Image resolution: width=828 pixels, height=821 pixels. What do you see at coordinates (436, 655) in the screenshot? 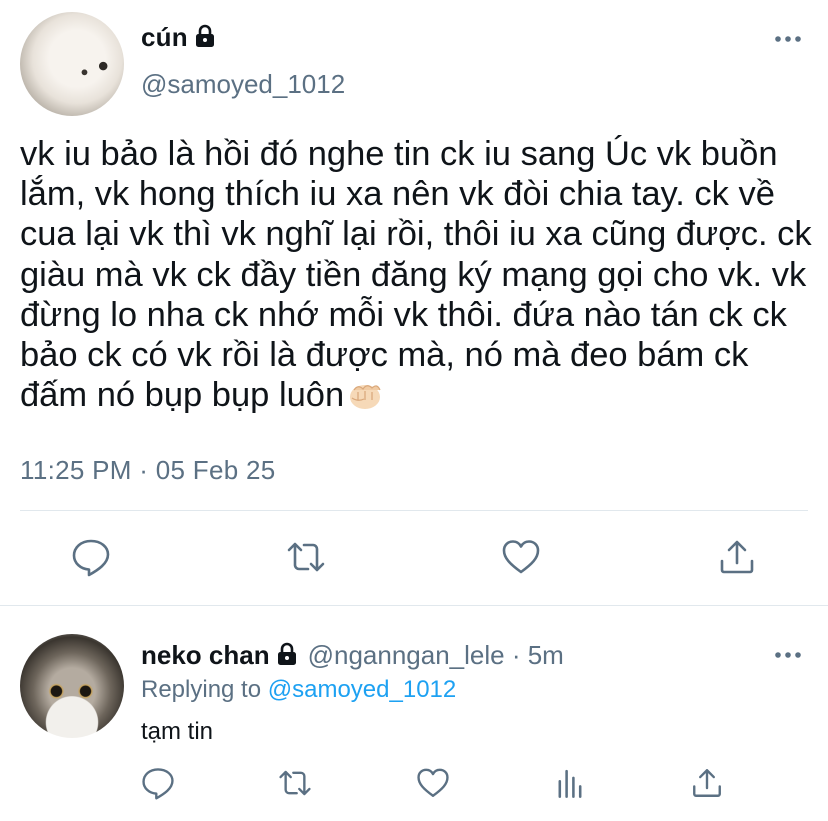
I see `reply-handle-time: @nganngan_lele · 5m` at bounding box center [436, 655].